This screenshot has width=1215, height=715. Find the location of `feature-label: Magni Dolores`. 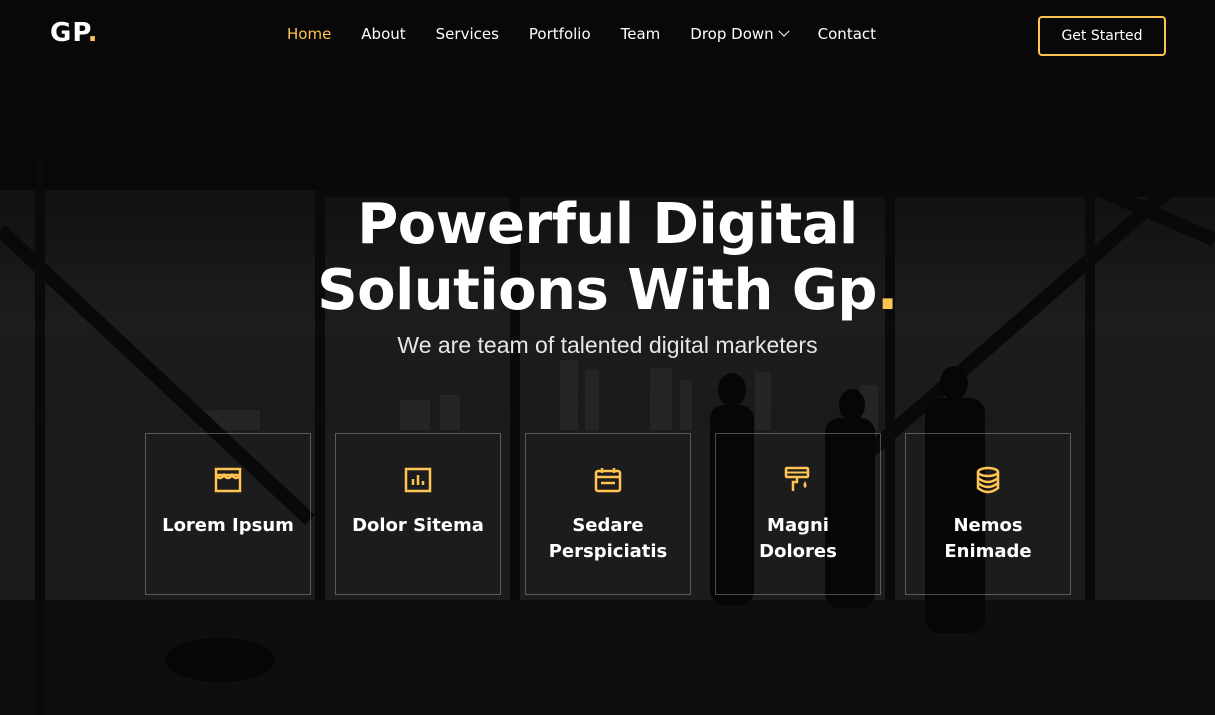

feature-label: Magni Dolores is located at coordinates (798, 538).